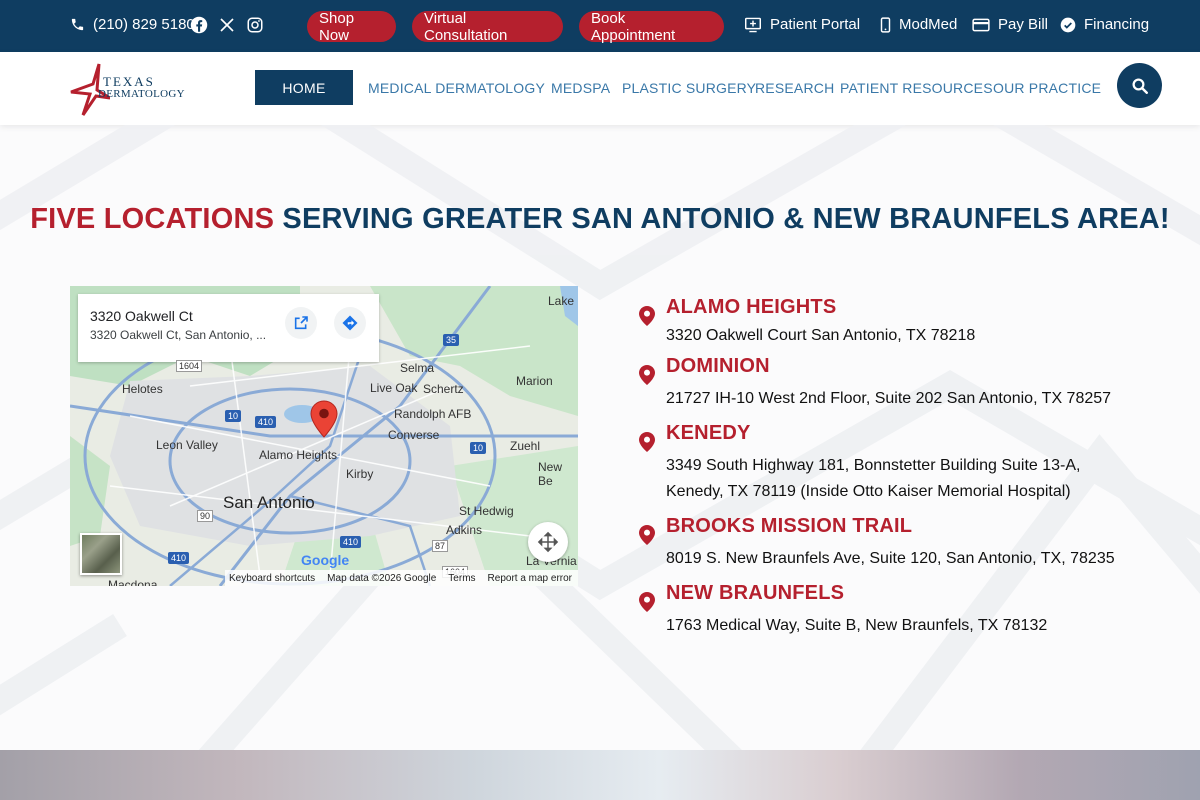 This screenshot has height=800, width=1200. Describe the element at coordinates (561, 301) in the screenshot. I see `map-label: Lake` at that location.